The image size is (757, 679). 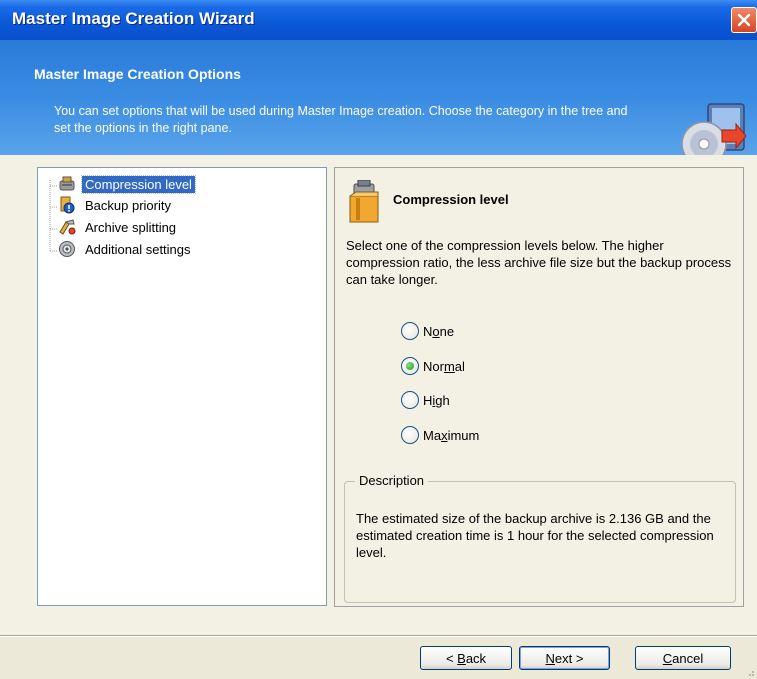 I want to click on tree-item-backup-priority: Backup priority, so click(x=116, y=205).